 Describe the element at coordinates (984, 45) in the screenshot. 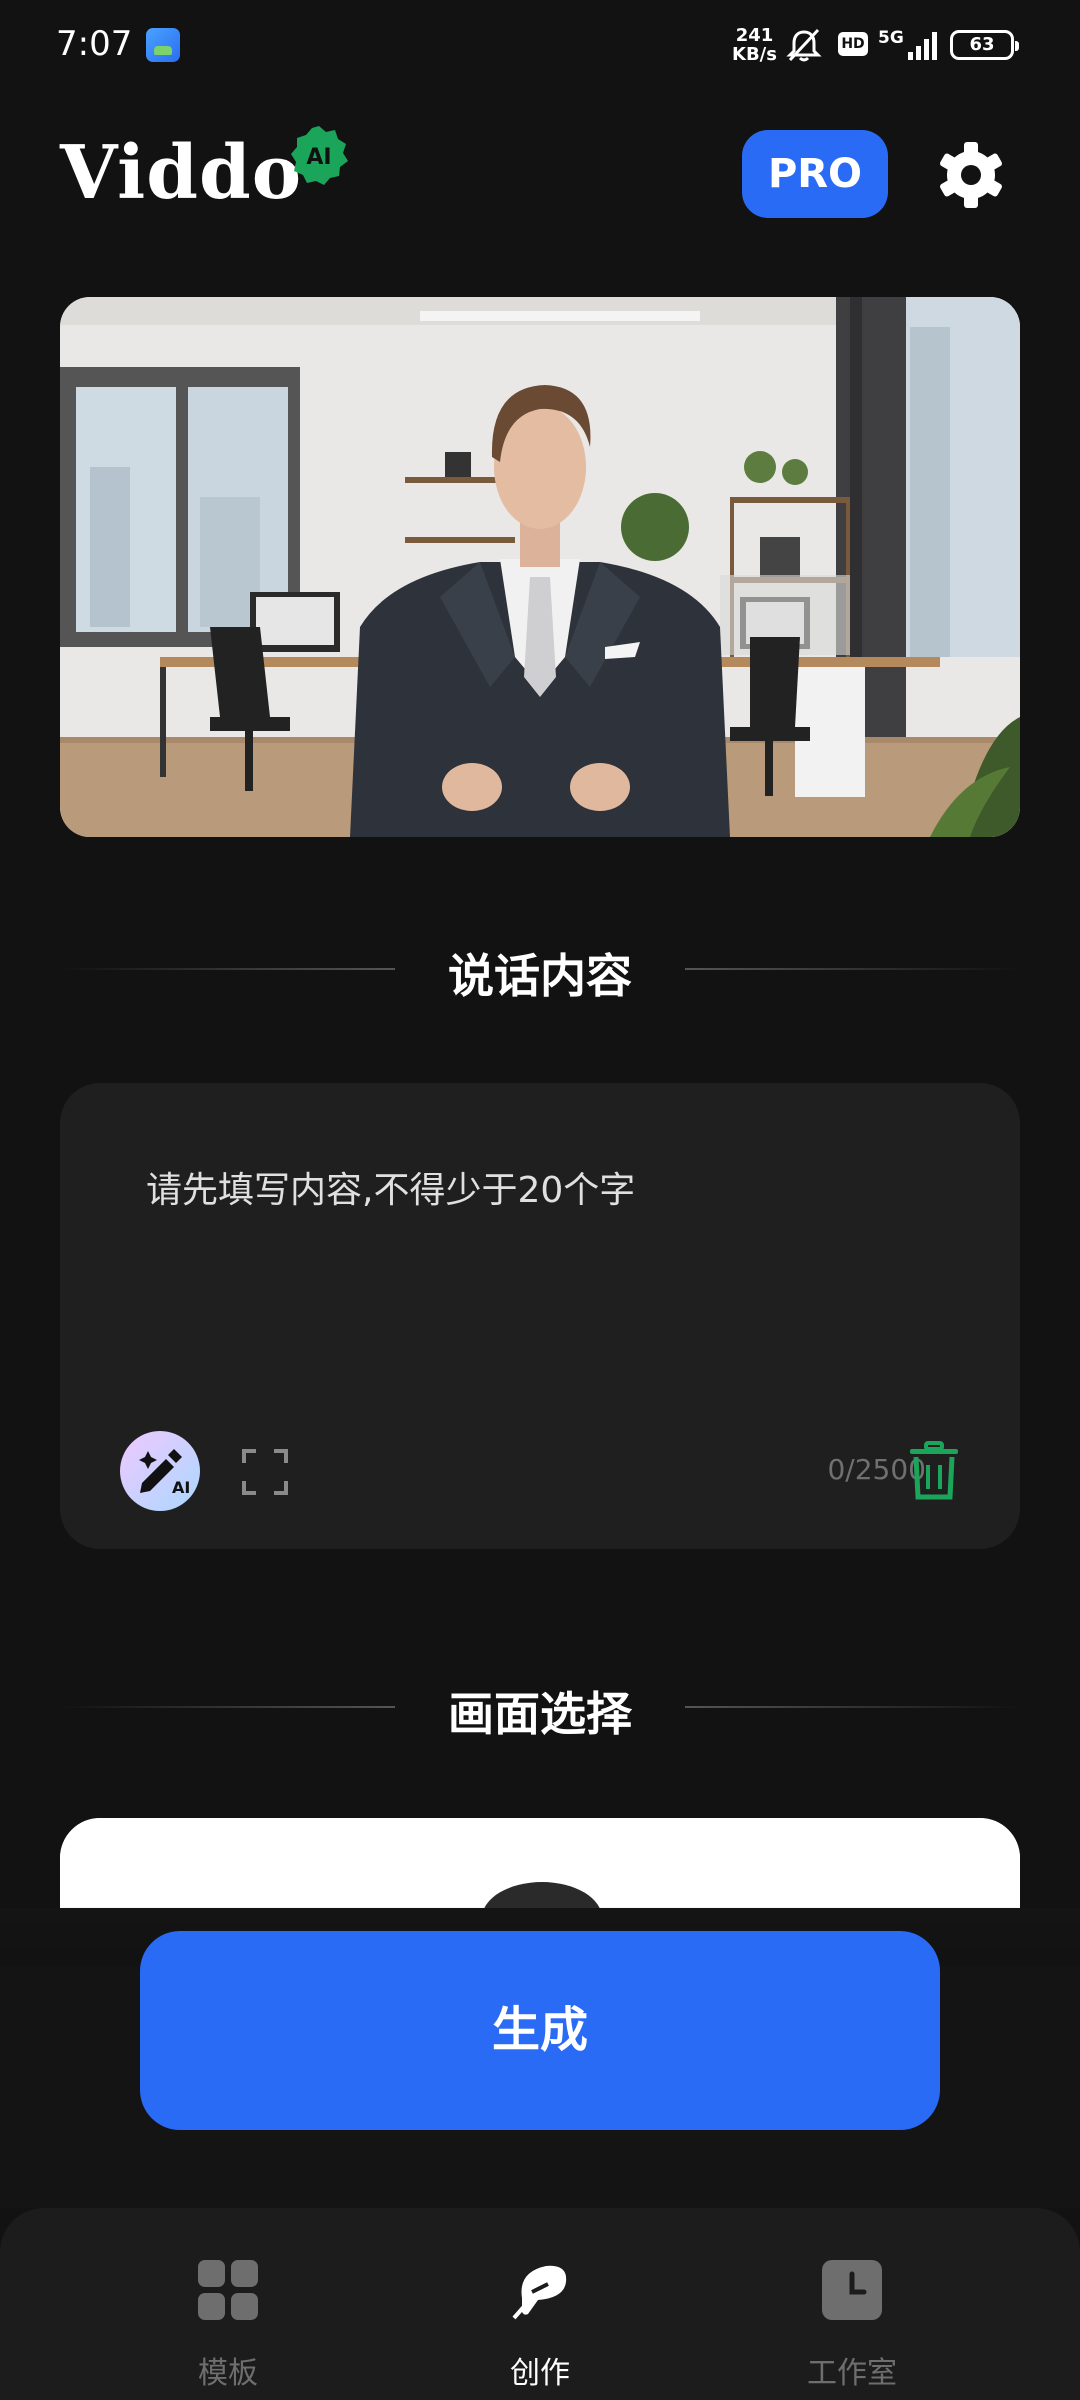

I see `battery-indicator: 63` at that location.